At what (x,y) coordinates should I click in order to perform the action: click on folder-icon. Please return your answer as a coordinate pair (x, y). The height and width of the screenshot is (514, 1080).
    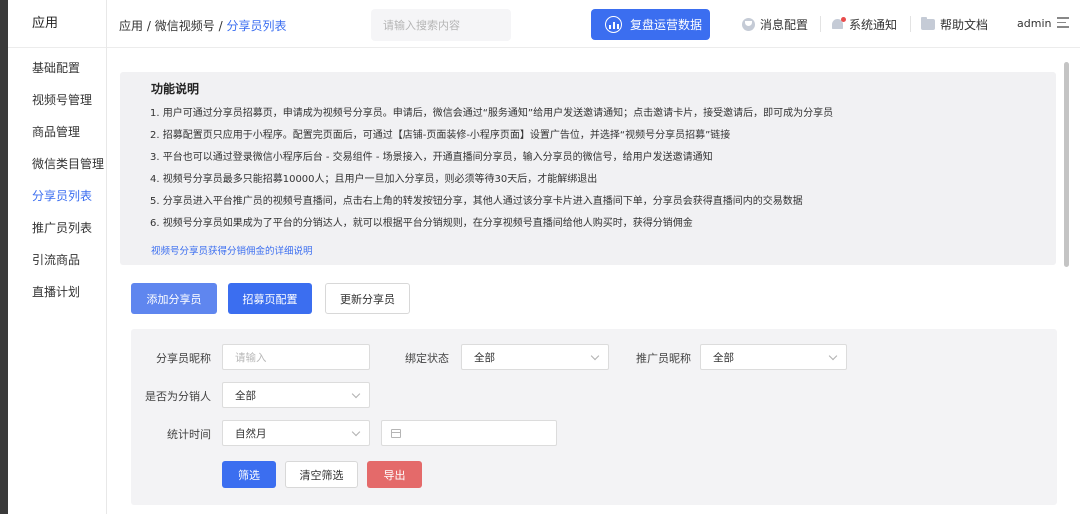
    Looking at the image, I should click on (928, 23).